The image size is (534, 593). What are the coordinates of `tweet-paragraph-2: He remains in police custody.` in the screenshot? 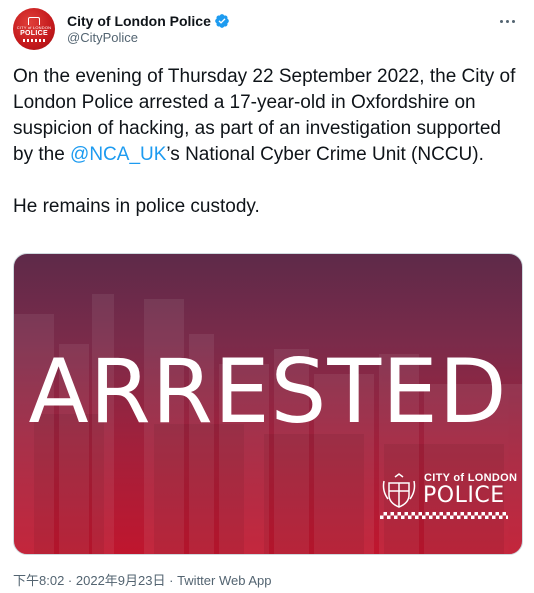 It's located at (136, 206).